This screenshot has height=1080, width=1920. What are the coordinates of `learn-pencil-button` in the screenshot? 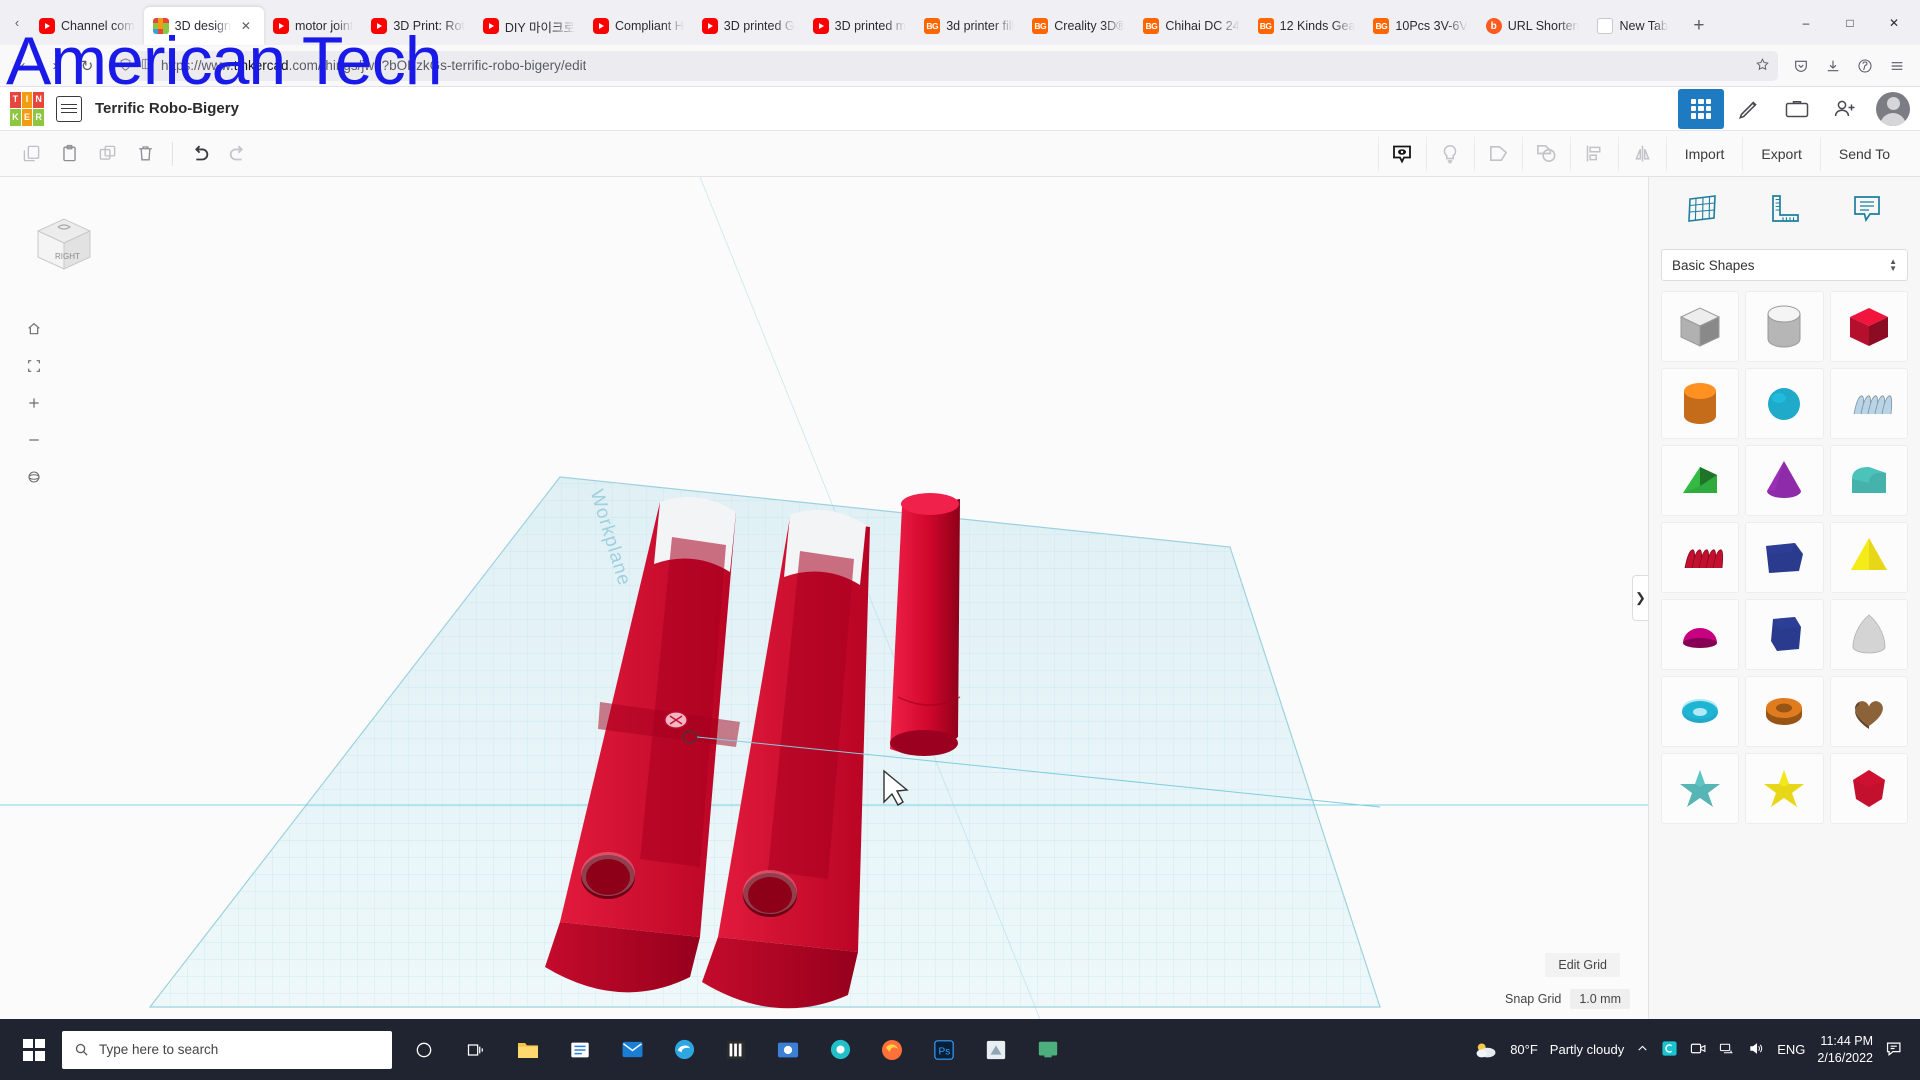 It's located at (1749, 109).